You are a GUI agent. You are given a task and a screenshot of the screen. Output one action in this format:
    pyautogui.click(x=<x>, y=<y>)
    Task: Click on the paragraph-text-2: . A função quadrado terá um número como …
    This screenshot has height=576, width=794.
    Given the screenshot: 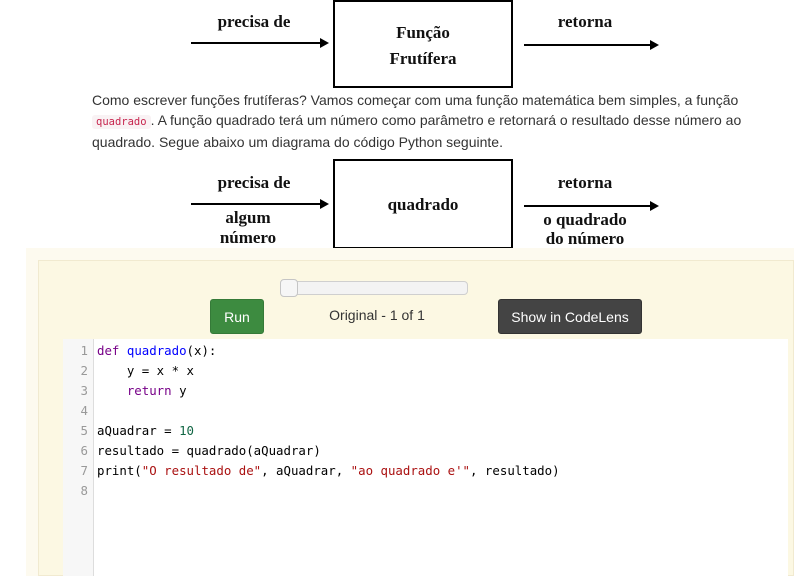 What is the action you would take?
    pyautogui.click(x=417, y=131)
    